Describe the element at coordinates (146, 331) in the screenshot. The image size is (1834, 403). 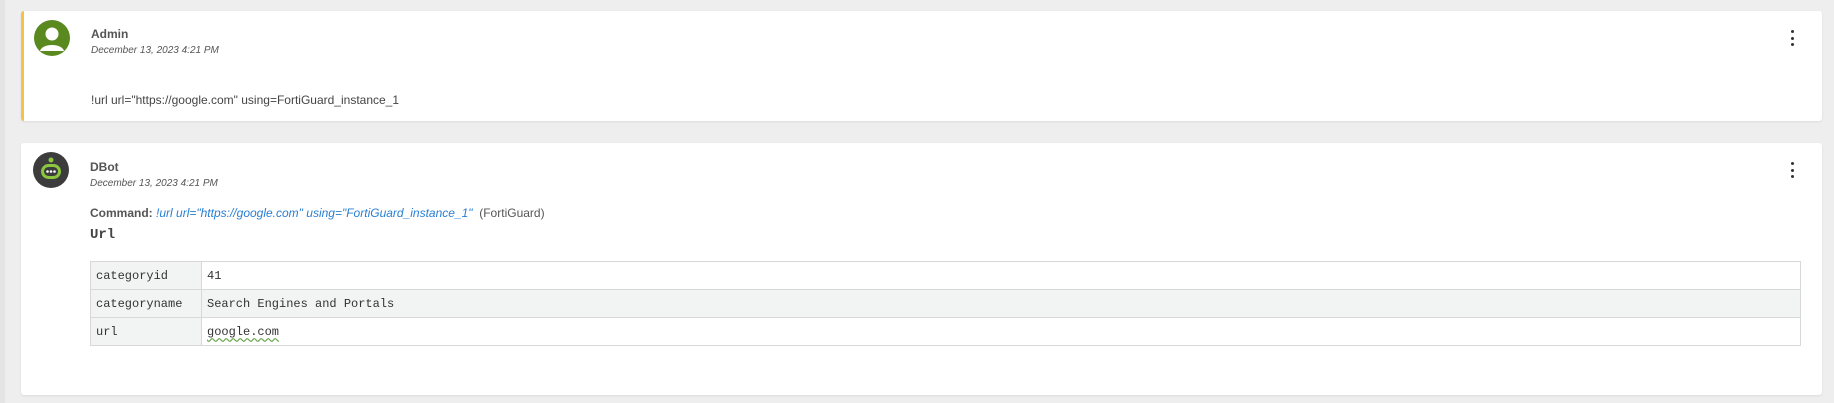
I see `table-key-cell: url` at that location.